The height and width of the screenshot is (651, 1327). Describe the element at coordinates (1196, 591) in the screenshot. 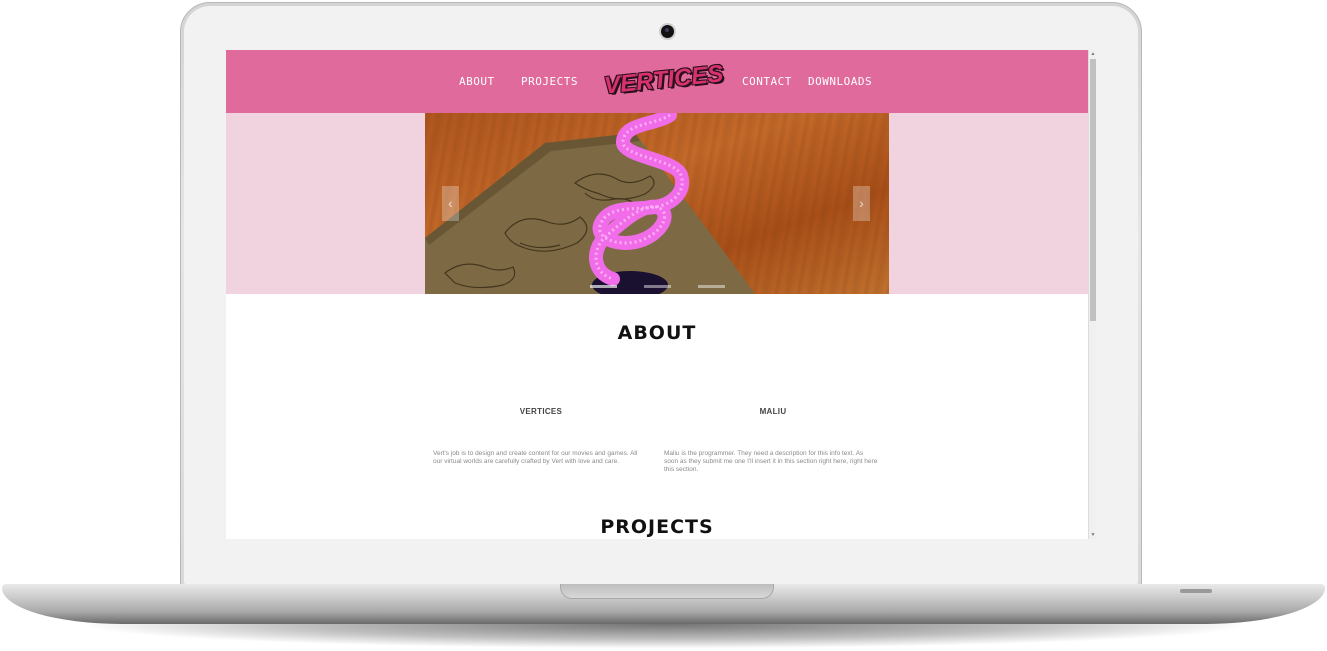

I see `status-light` at that location.